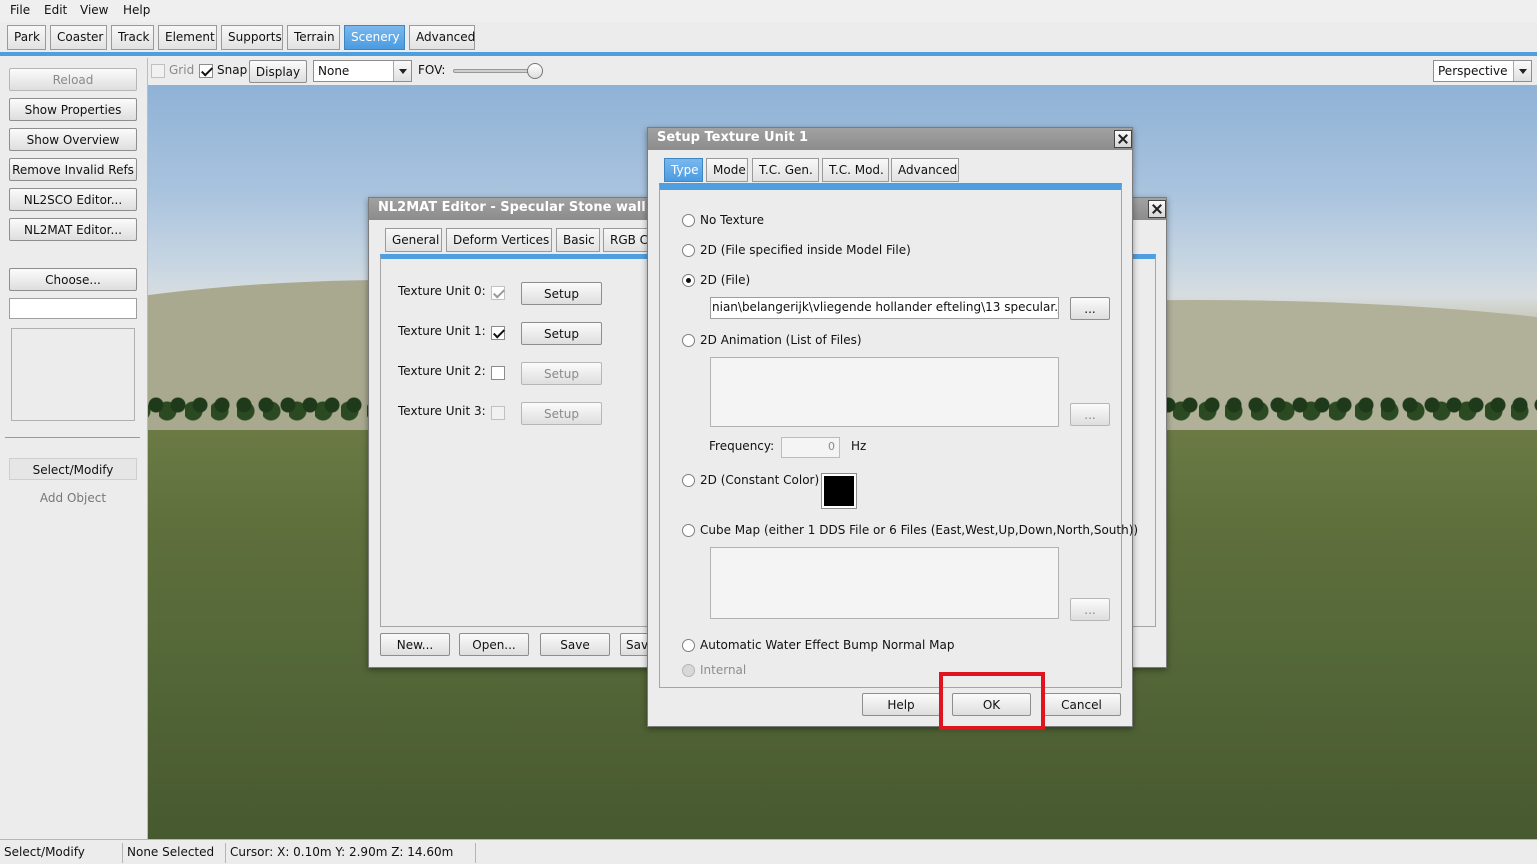  Describe the element at coordinates (55, 10) in the screenshot. I see `menu-edit: Edit` at that location.